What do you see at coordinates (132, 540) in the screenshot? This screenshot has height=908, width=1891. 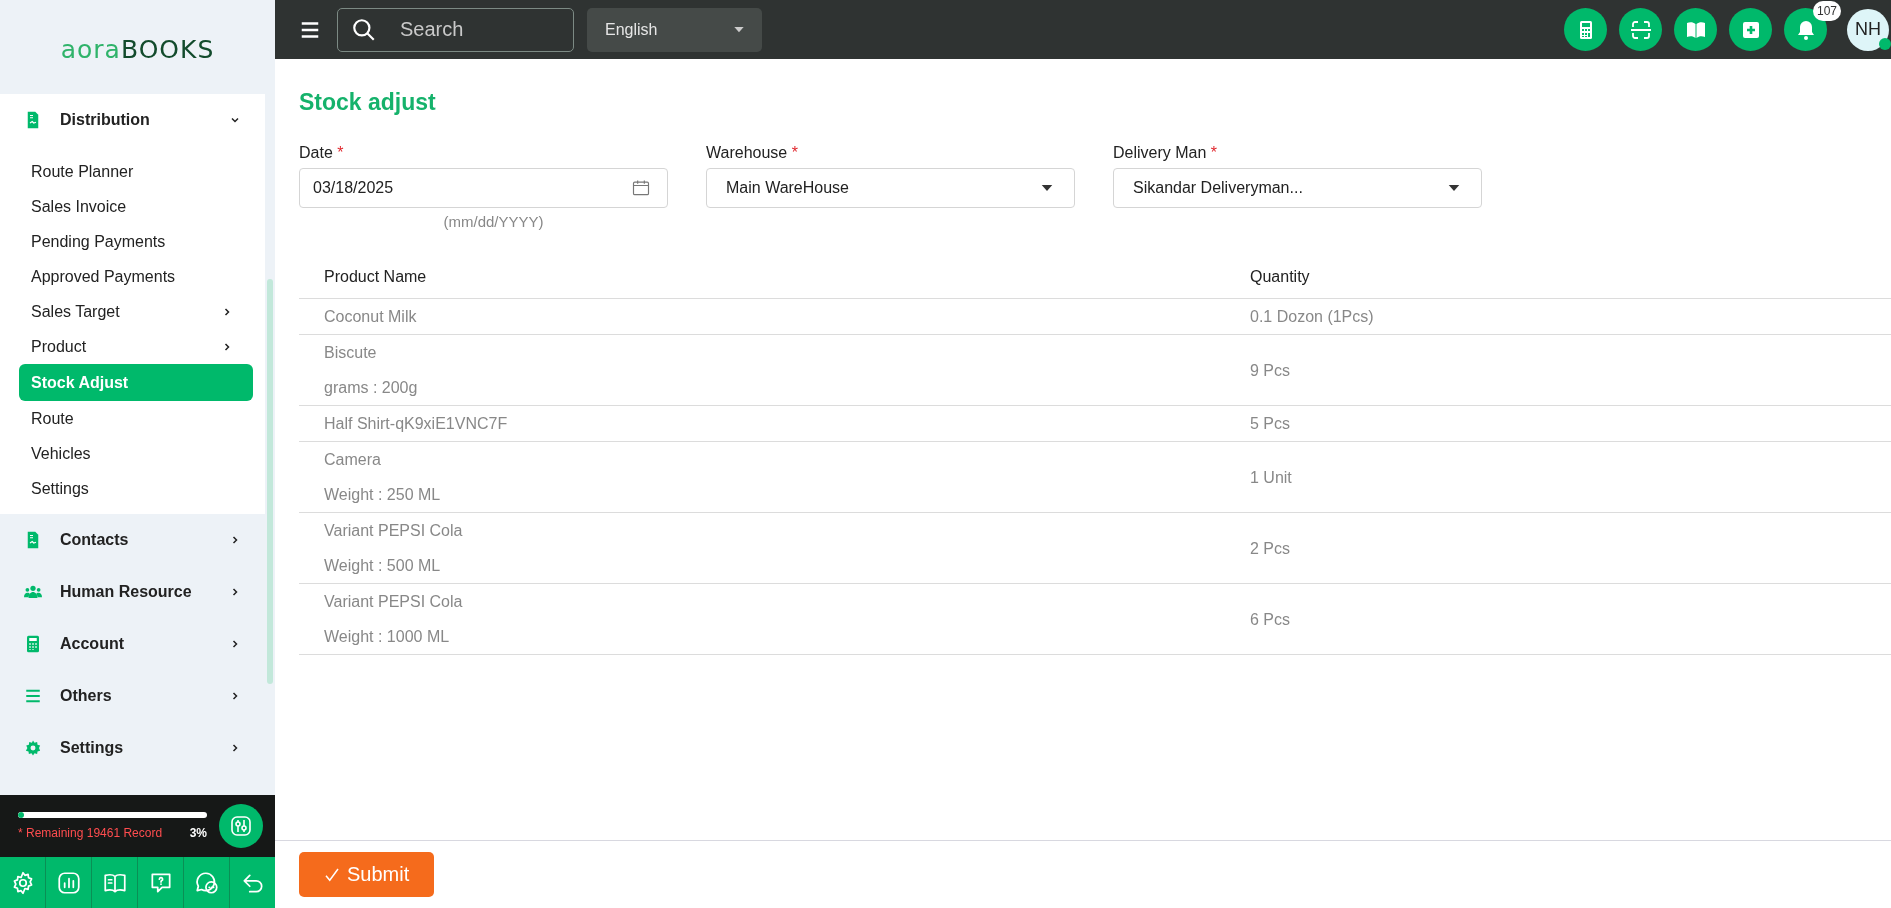 I see `menu-item: Contacts` at bounding box center [132, 540].